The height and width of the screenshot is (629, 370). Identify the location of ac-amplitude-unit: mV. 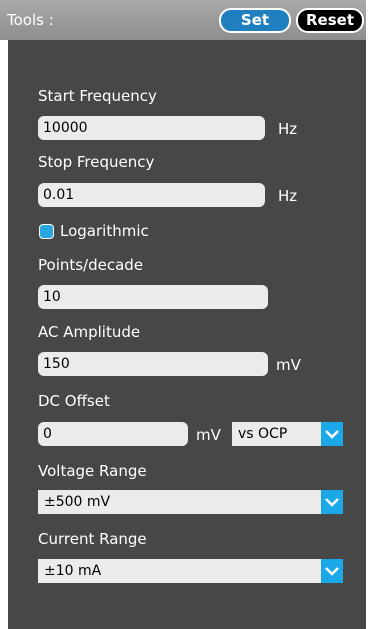
(288, 365).